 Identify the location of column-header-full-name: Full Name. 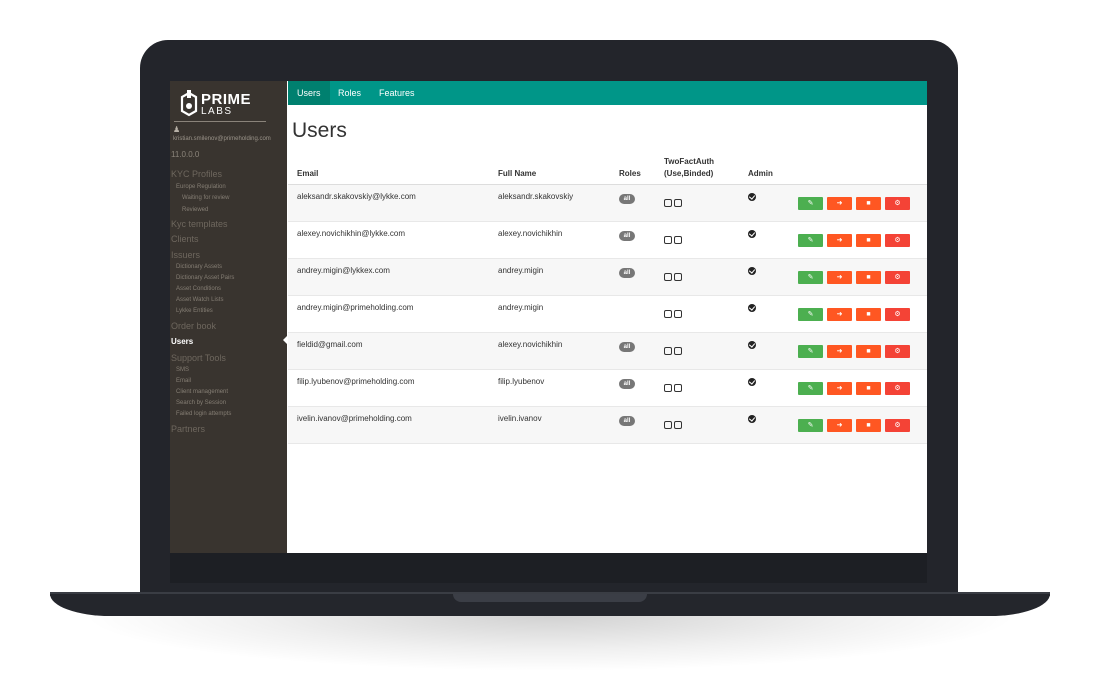
(517, 173).